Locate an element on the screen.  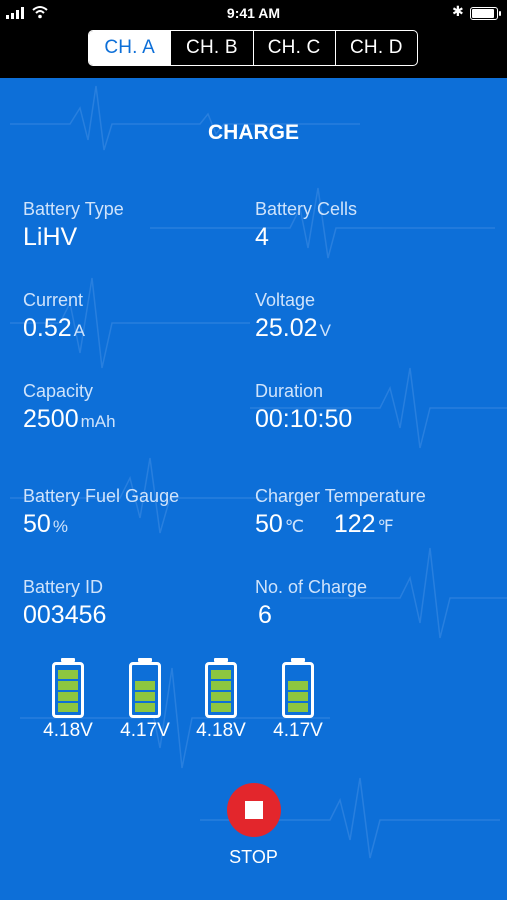
stop-icon is located at coordinates (254, 810).